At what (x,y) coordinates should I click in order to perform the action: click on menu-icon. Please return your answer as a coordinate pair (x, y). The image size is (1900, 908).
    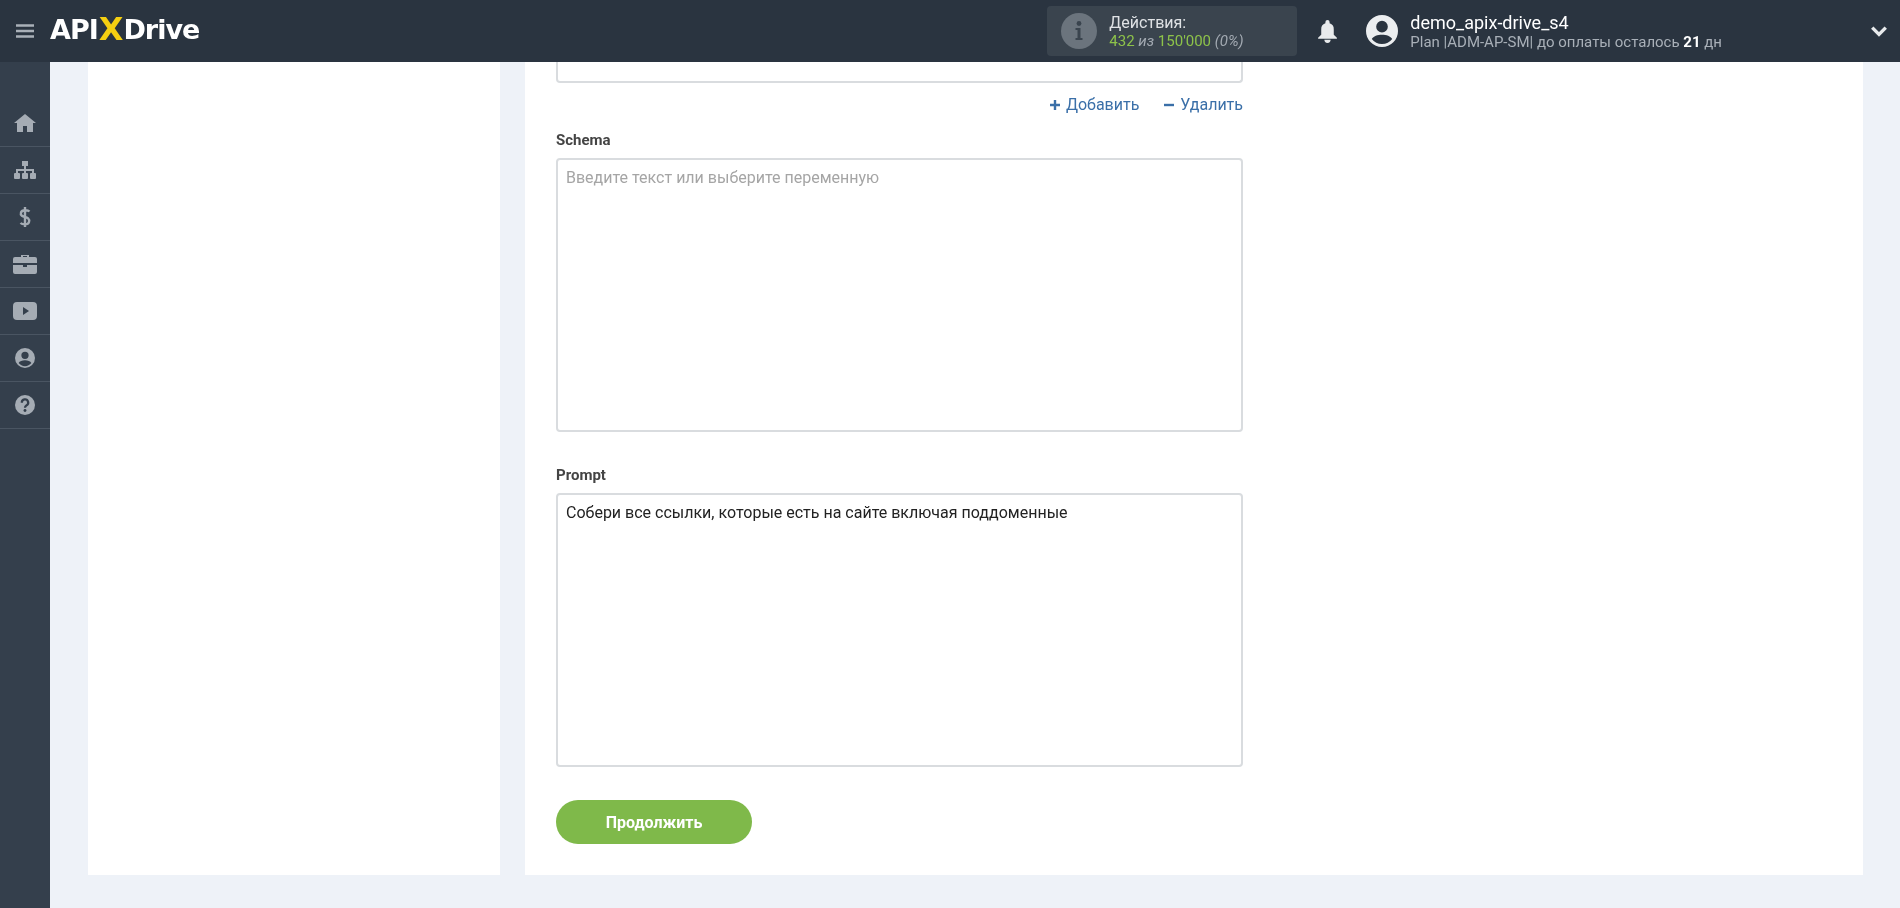
    Looking at the image, I should click on (25, 31).